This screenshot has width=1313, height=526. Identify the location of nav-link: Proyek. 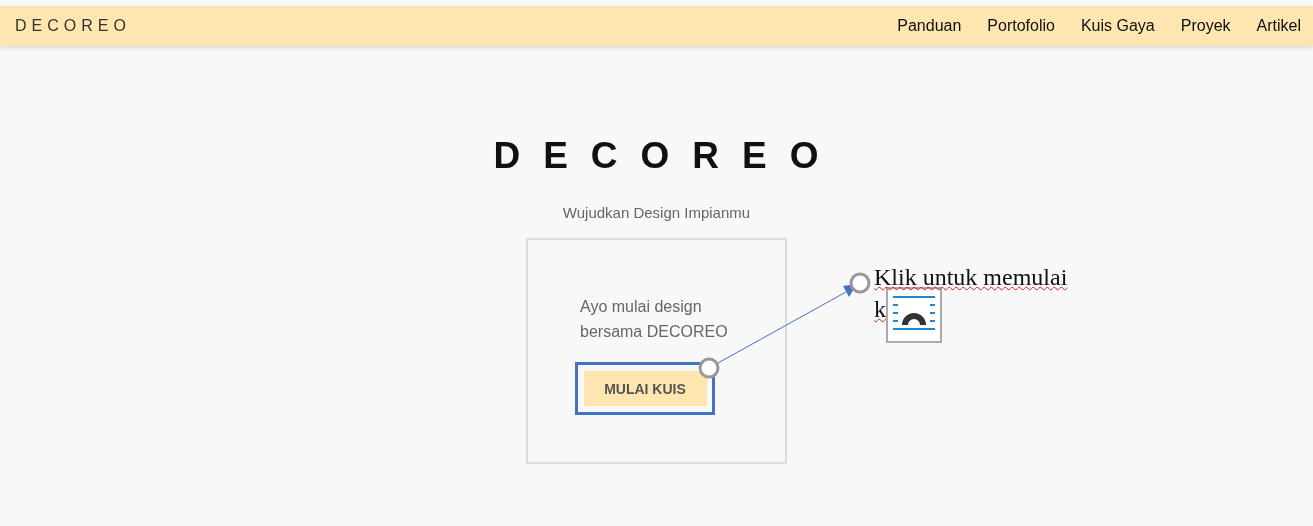
(1205, 26).